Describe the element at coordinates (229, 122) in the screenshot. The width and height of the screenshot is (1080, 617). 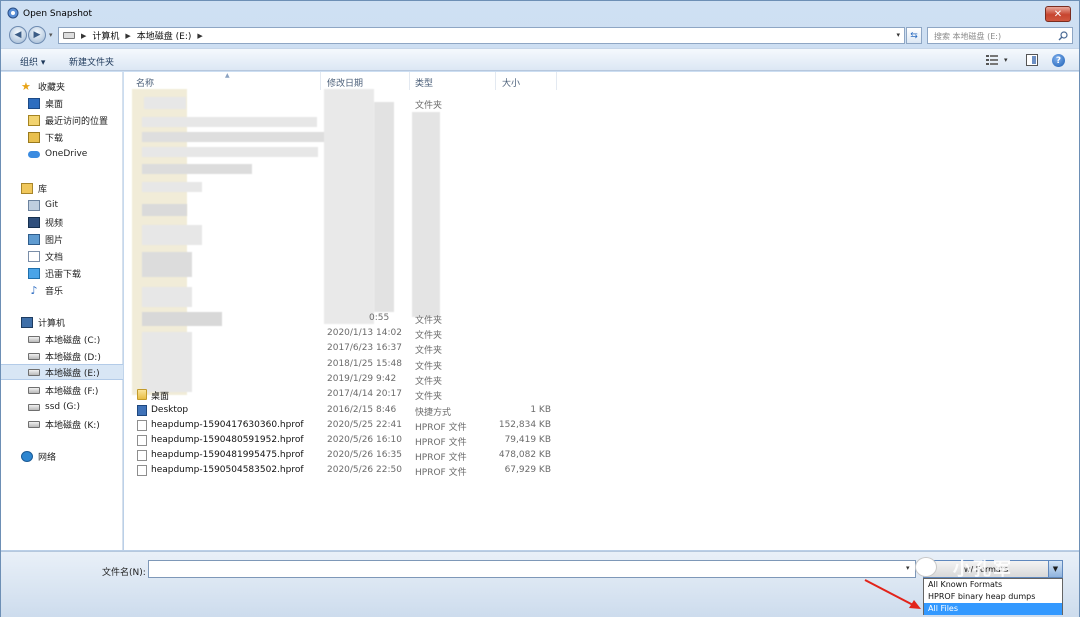
I see `redacted-name` at that location.